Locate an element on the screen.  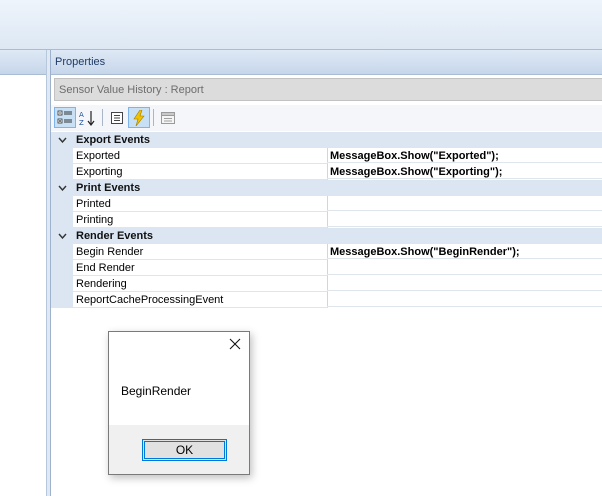
properties-toolbar: A Z is located at coordinates (326, 118).